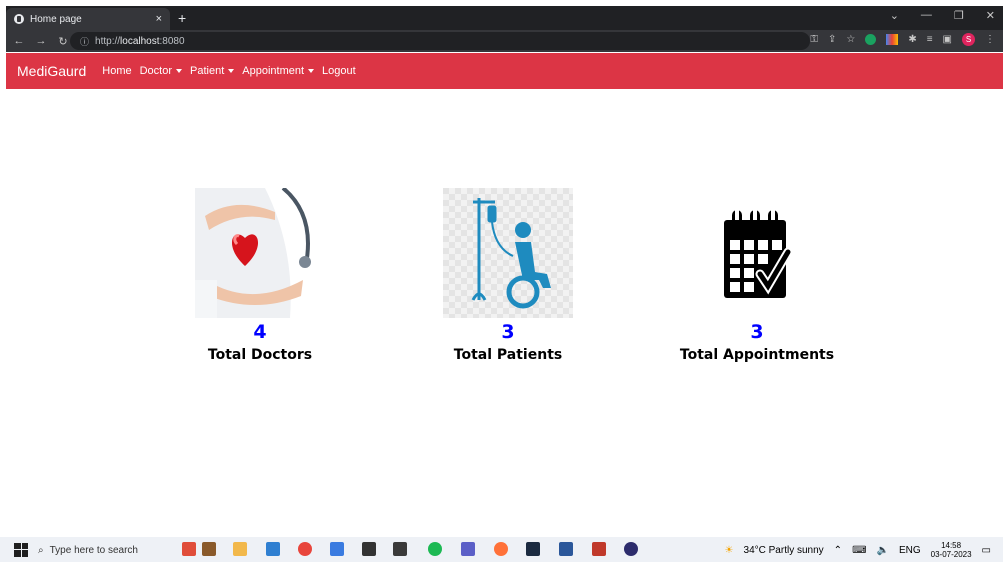 Image resolution: width=1003 pixels, height=562 pixels. What do you see at coordinates (951, 554) in the screenshot?
I see `clock-date: 03-07-2023` at bounding box center [951, 554].